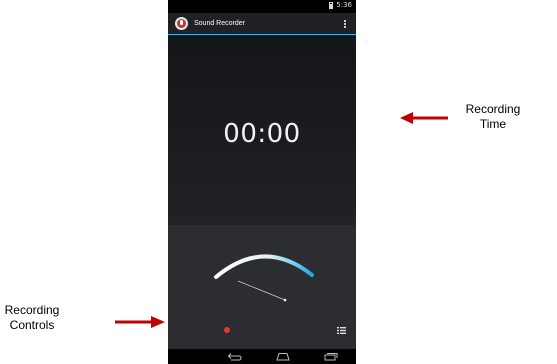 The height and width of the screenshot is (364, 557). I want to click on status-indicators: 5:36, so click(340, 5).